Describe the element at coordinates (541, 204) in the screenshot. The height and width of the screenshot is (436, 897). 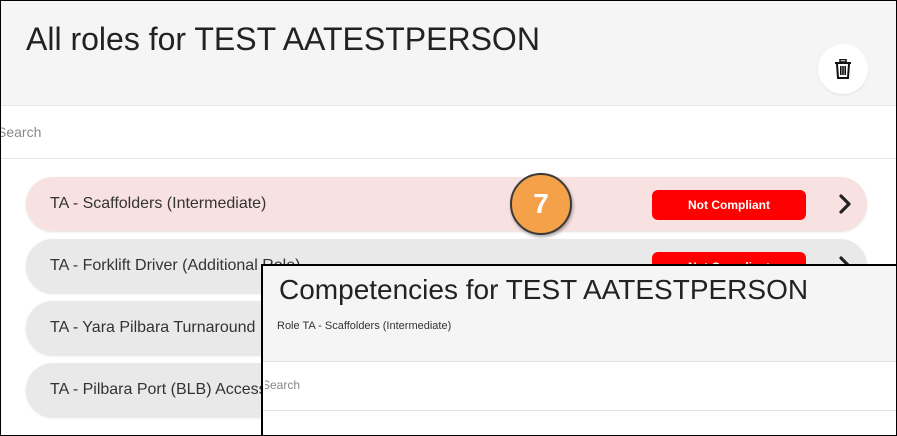
I see `step-number-badge: 7` at that location.